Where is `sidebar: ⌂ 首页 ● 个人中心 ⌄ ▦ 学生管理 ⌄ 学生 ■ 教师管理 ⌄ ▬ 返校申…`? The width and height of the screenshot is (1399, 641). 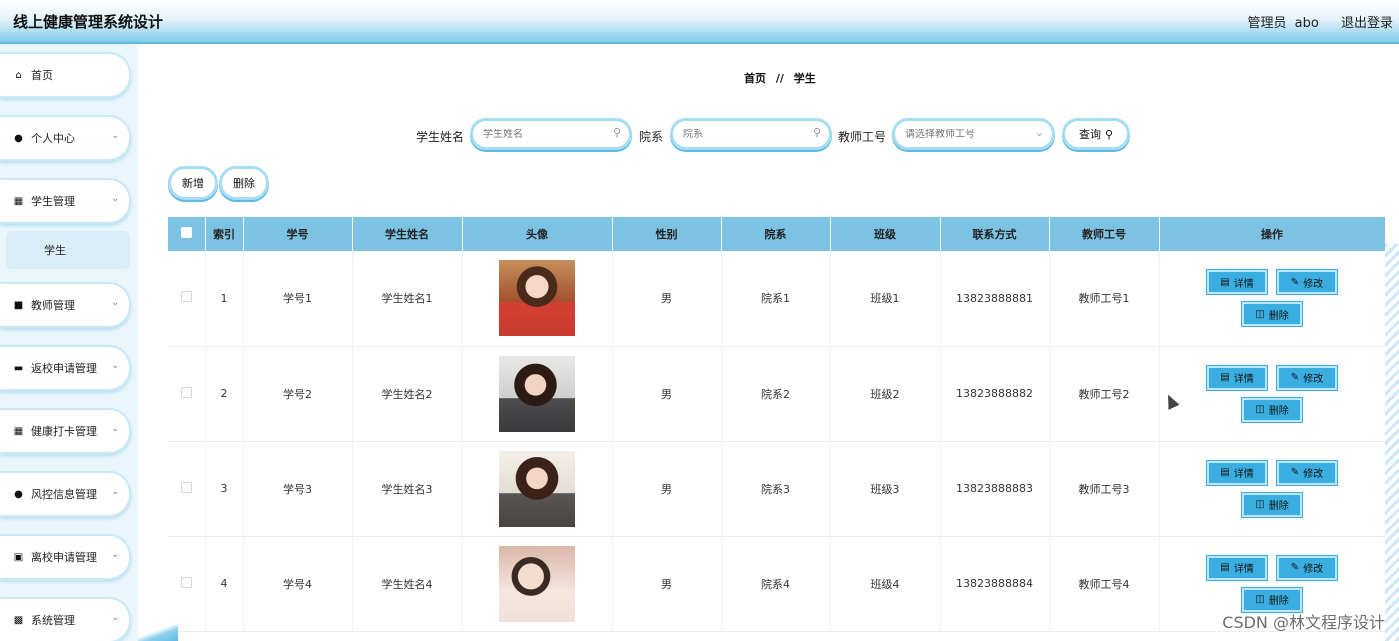 sidebar: ⌂ 首页 ● 个人中心 ⌄ ▦ 学生管理 ⌄ 学生 ■ 教师管理 ⌄ ▬ 返校申… is located at coordinates (69, 342).